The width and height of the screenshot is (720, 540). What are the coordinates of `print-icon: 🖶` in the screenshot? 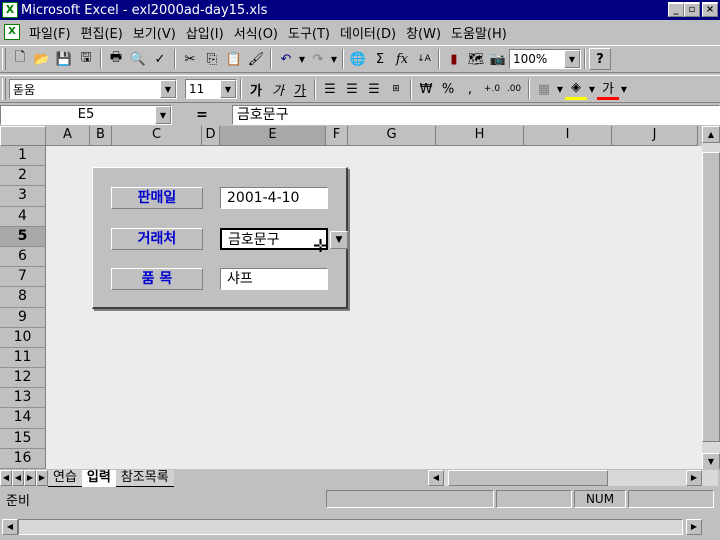 It's located at (116, 59).